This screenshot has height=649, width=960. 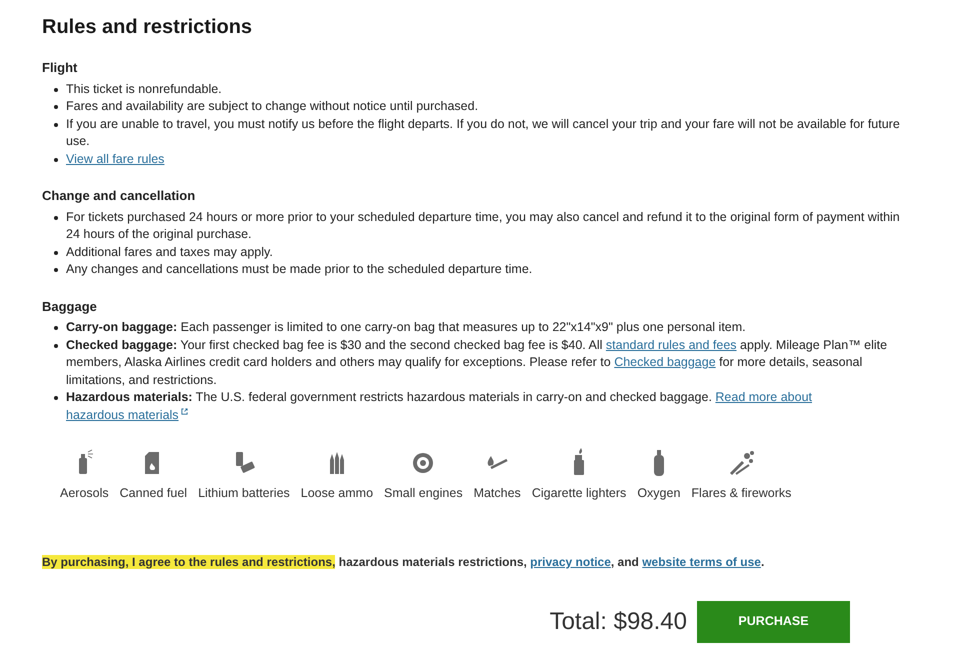 What do you see at coordinates (84, 493) in the screenshot?
I see `hazard-label: Aerosols` at bounding box center [84, 493].